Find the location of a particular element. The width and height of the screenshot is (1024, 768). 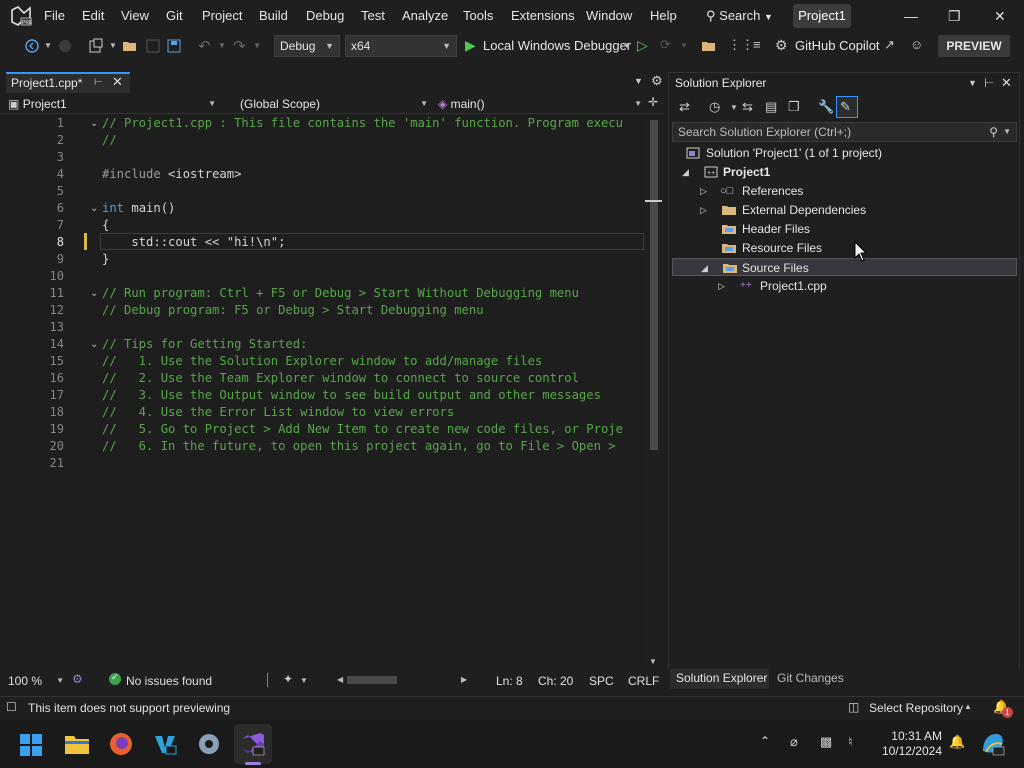

zoom-select: 100 % ▼ is located at coordinates (36, 681).